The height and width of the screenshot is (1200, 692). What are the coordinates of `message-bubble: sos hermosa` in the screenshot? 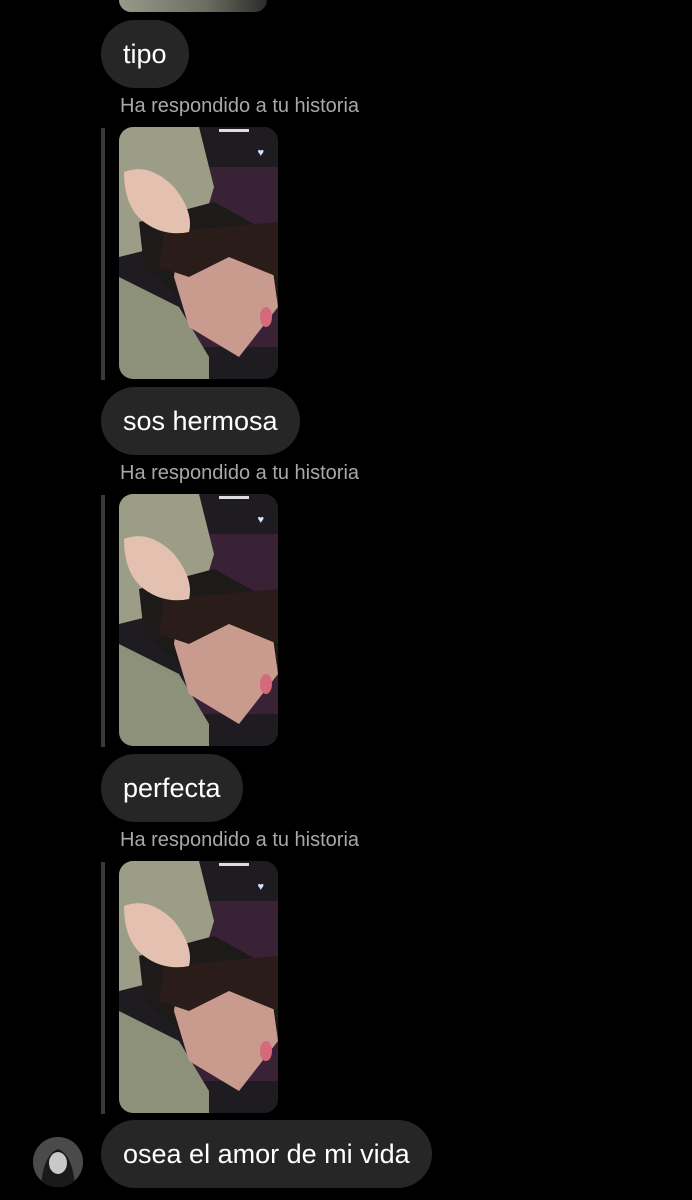 It's located at (200, 421).